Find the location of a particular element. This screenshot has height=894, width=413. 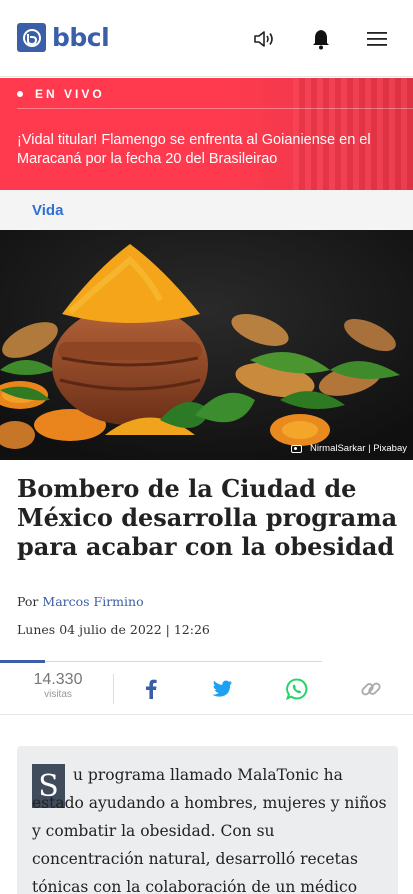

view-counter: 14.330 visitas is located at coordinates (58, 685).